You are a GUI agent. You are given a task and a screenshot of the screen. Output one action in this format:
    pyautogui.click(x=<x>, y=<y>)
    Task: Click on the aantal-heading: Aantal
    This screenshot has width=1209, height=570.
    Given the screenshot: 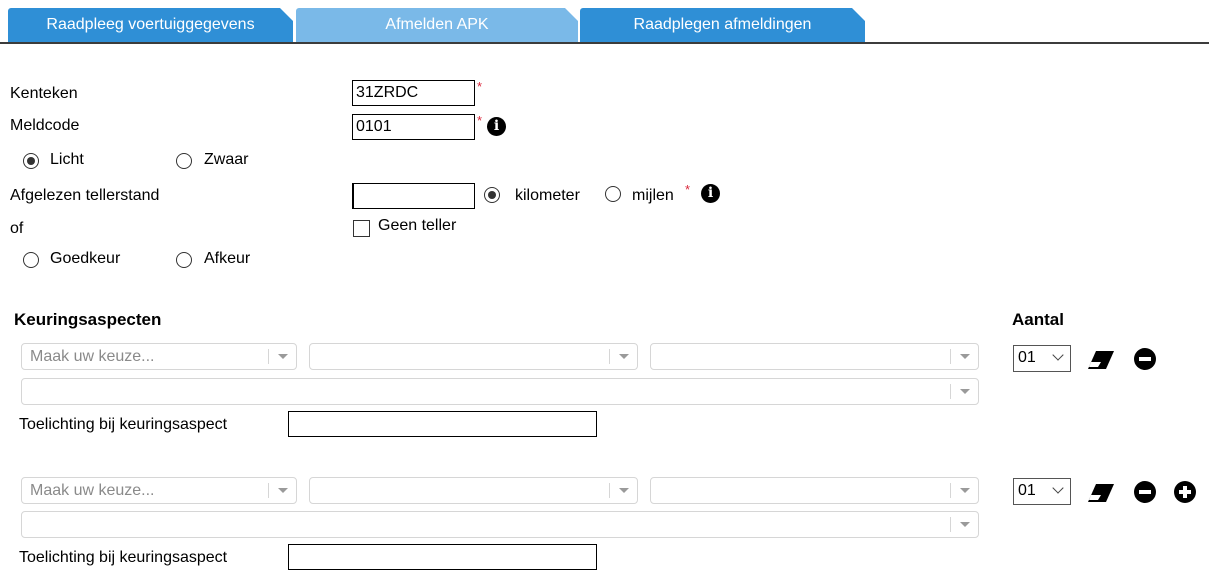 What is the action you would take?
    pyautogui.click(x=1038, y=319)
    